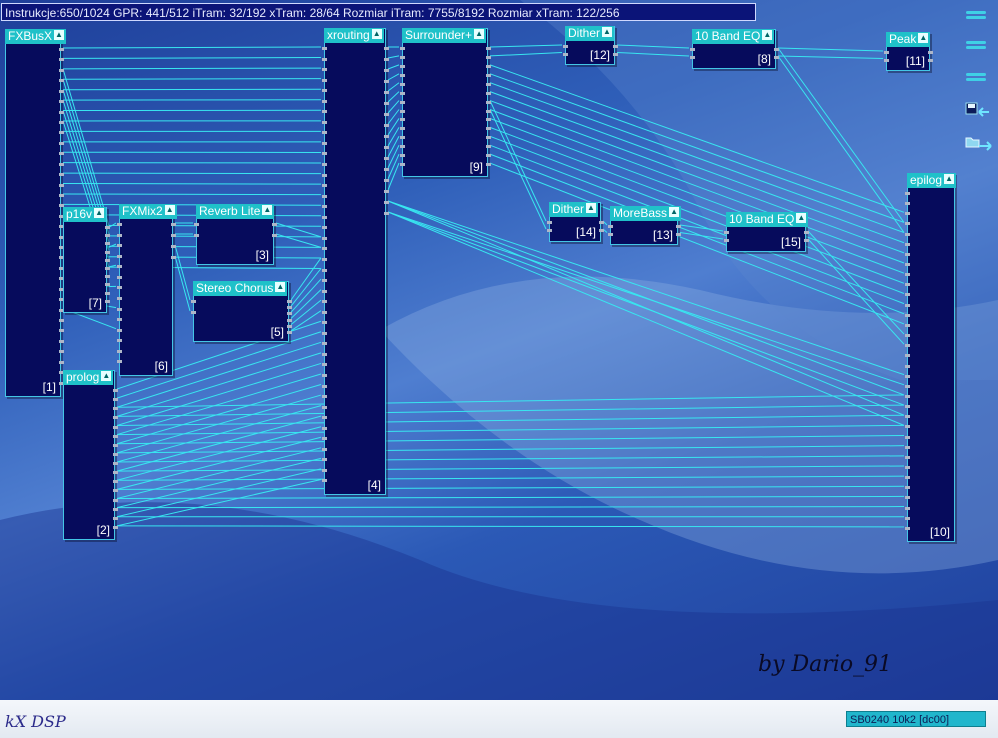 Image resolution: width=998 pixels, height=738 pixels. I want to click on plugin-title: Reverb Lite ▲, so click(235, 211).